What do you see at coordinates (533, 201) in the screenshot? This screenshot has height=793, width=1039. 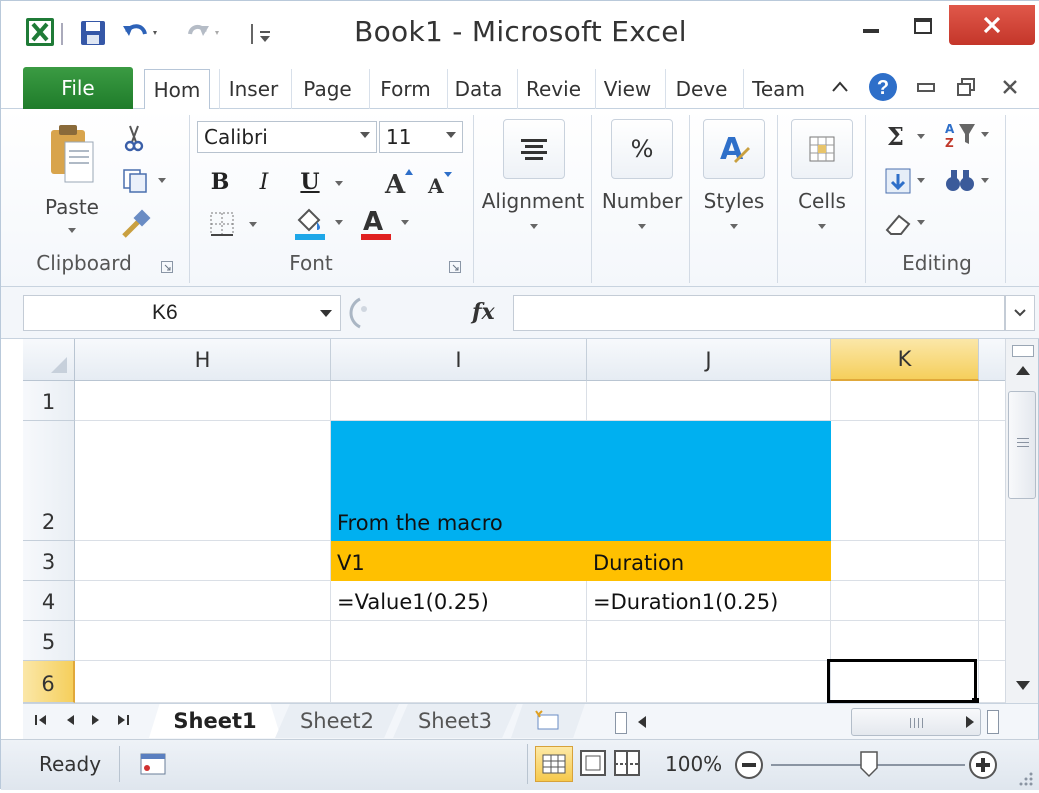 I see `alignment-button: Alignment` at bounding box center [533, 201].